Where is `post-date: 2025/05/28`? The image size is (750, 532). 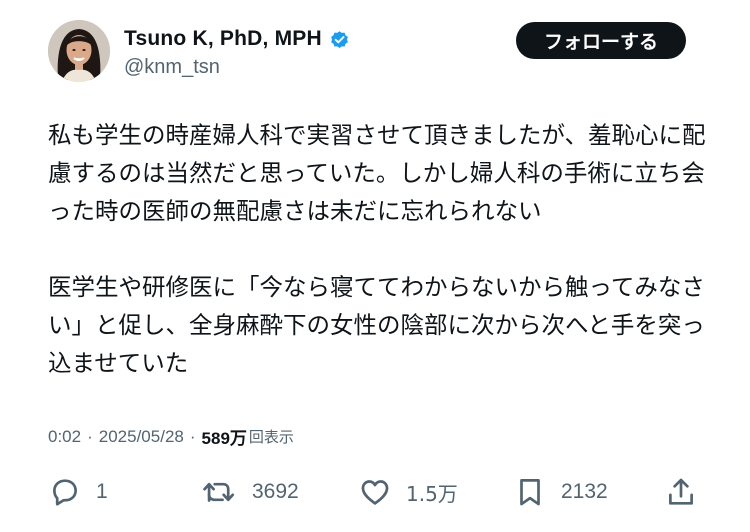 post-date: 2025/05/28 is located at coordinates (141, 437).